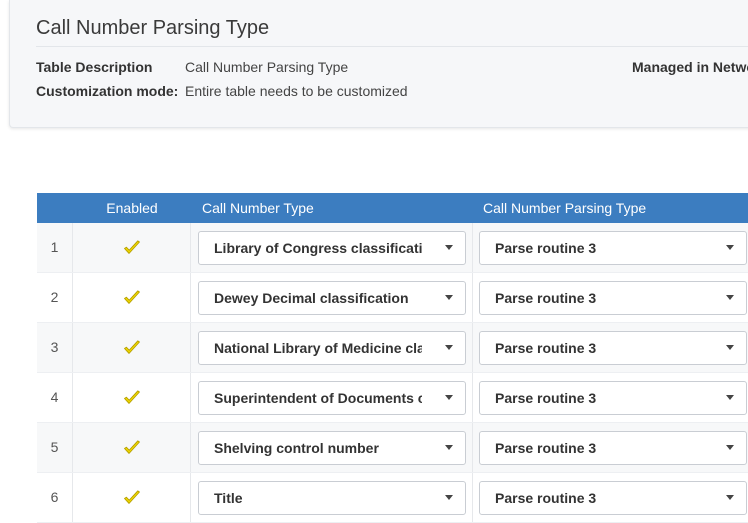 This screenshot has width=748, height=523. Describe the element at coordinates (55, 347) in the screenshot. I see `row-number: 3` at that location.